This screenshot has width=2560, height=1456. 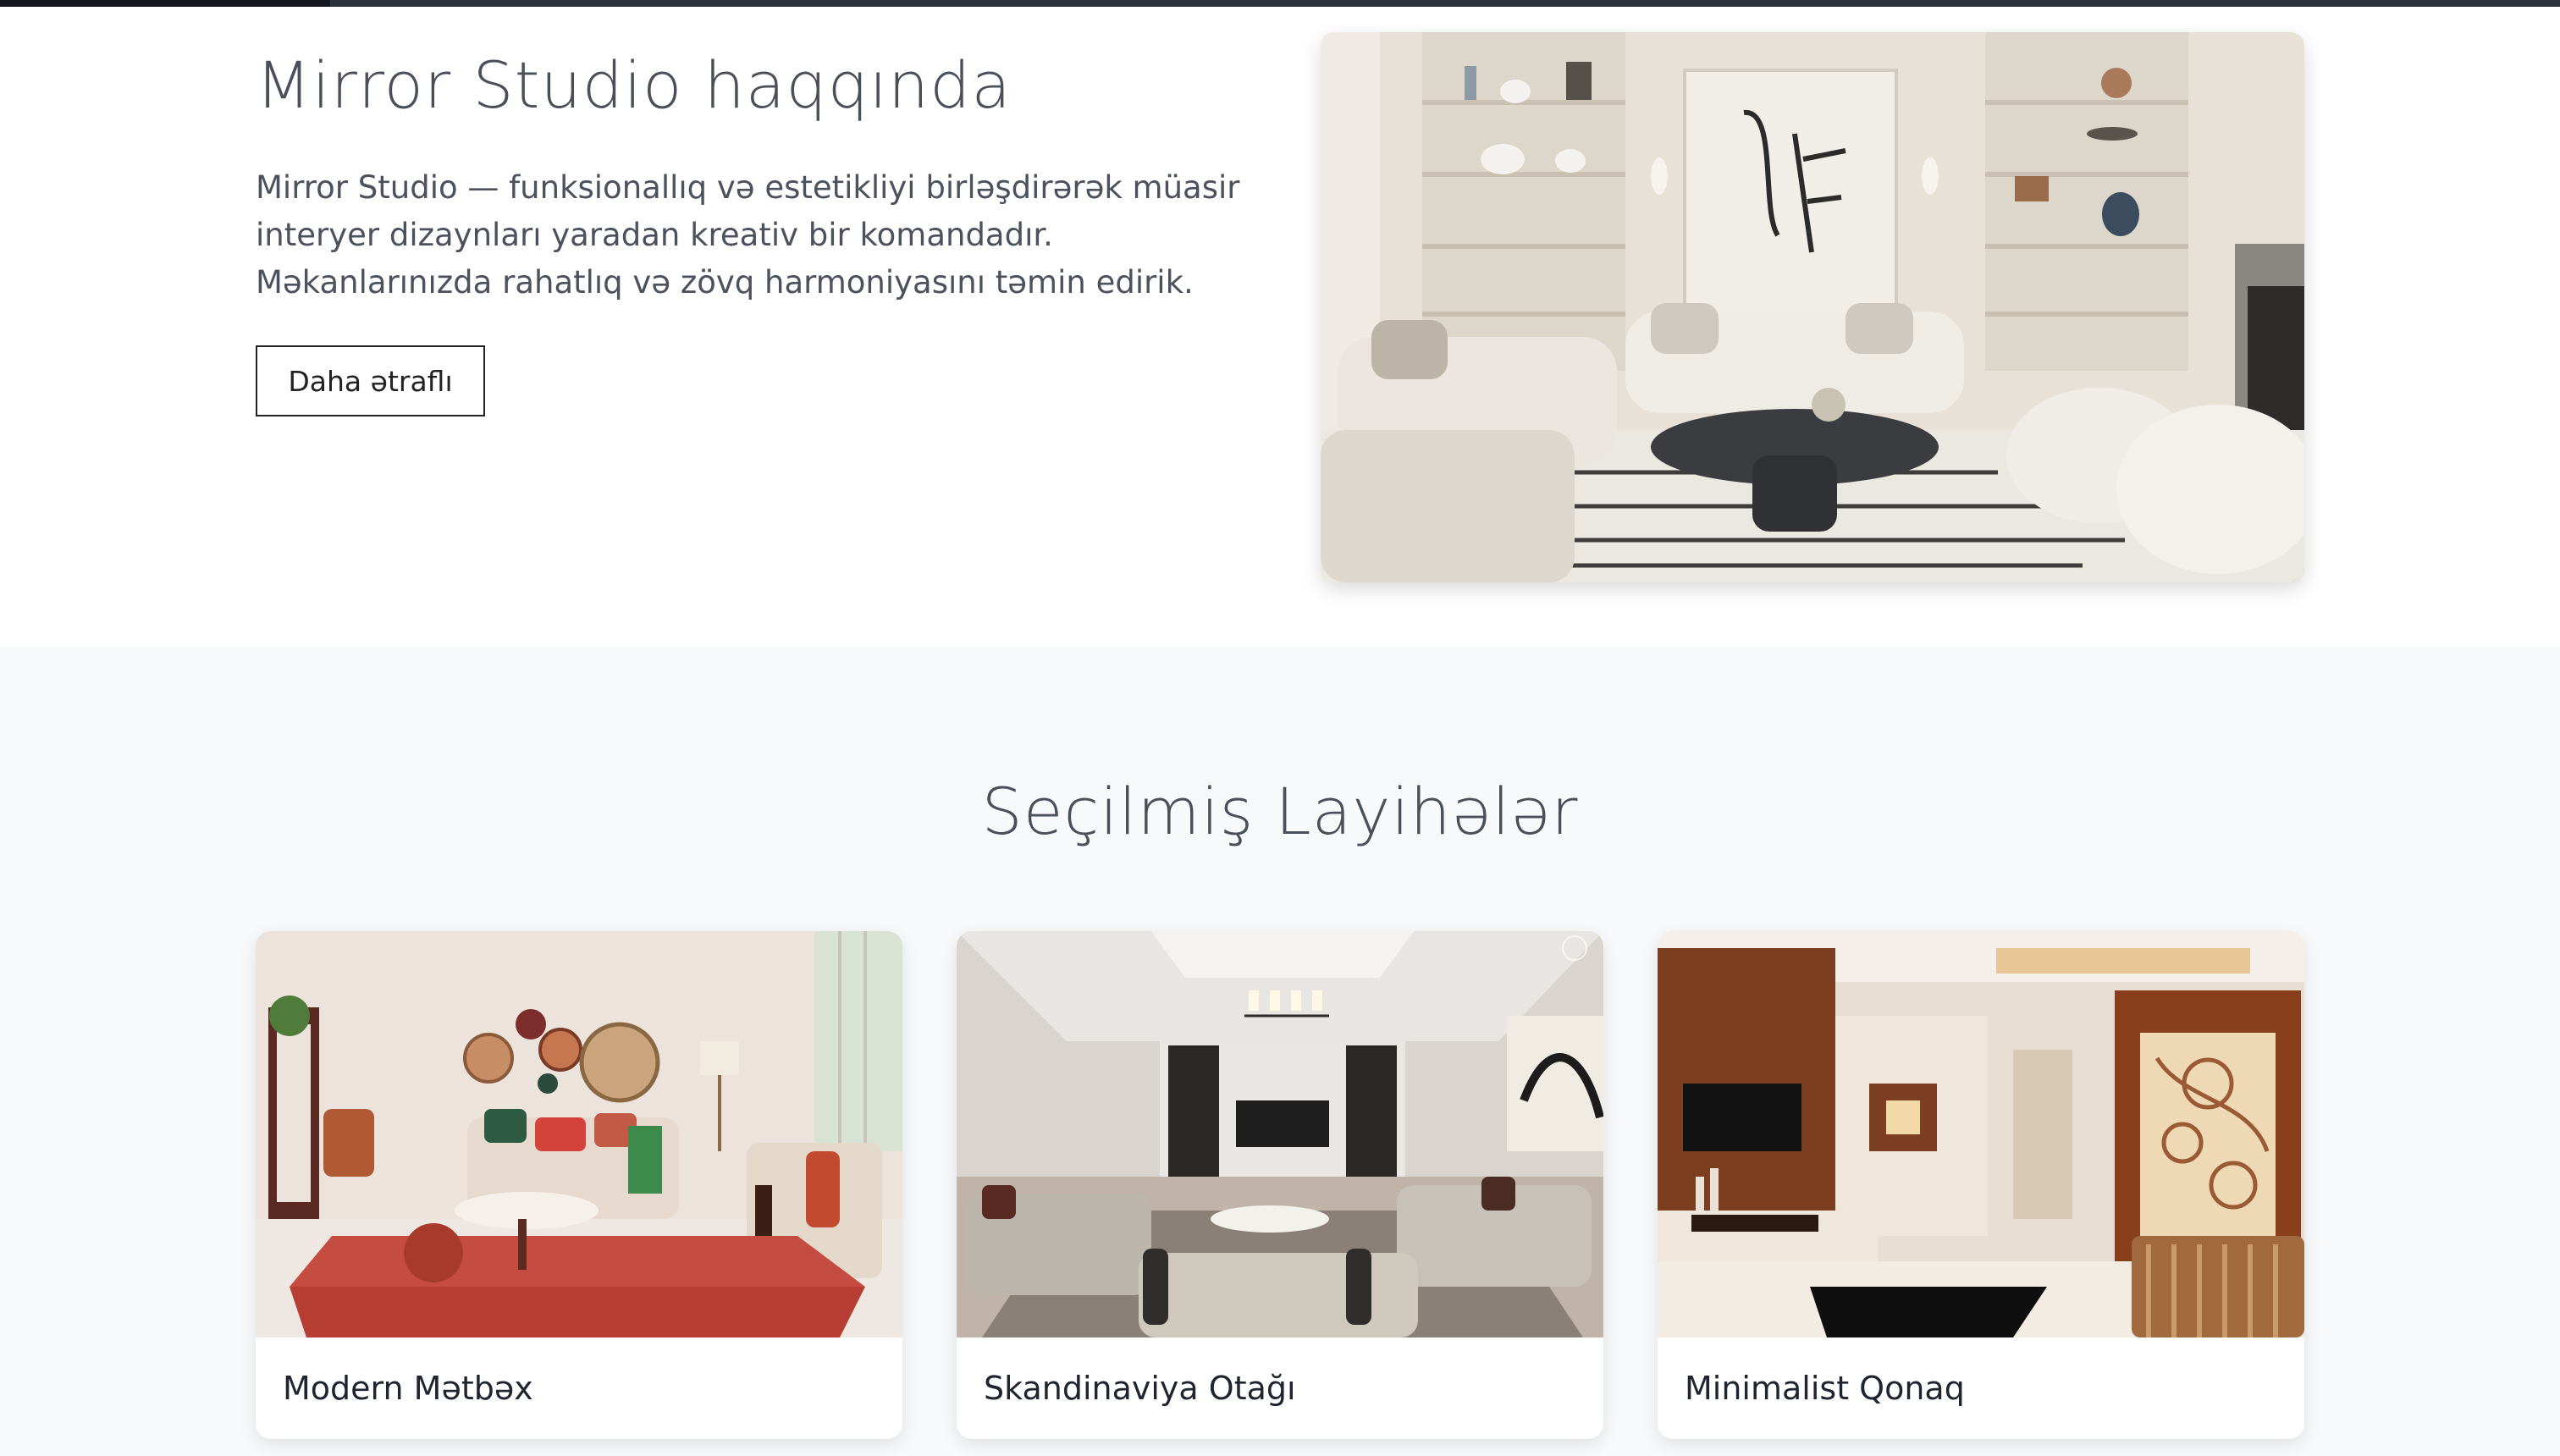 I want to click on project-card-scandinavian-room: Skandinaviya Otağı, so click(x=1280, y=1185).